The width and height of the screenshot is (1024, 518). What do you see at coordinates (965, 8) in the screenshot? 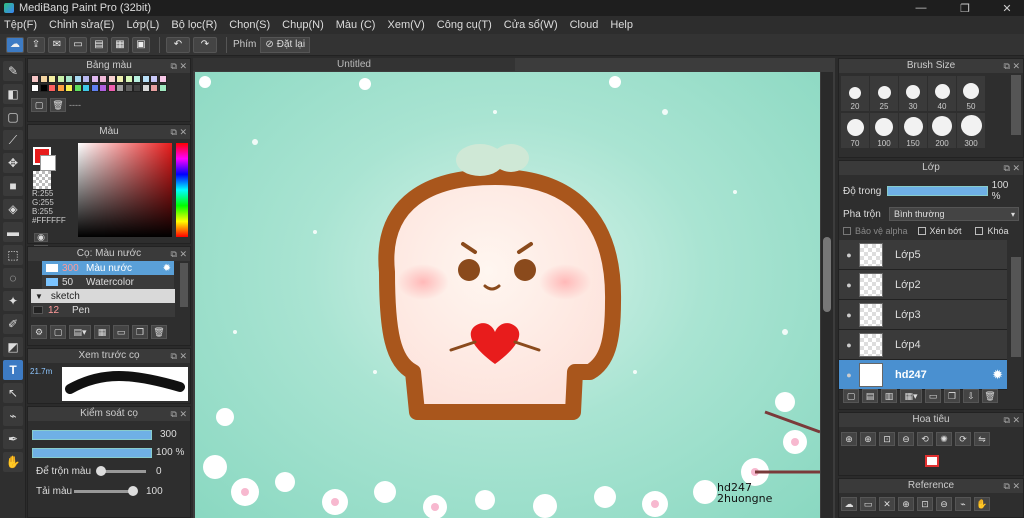
I see `maximize-button: ❐` at bounding box center [965, 8].